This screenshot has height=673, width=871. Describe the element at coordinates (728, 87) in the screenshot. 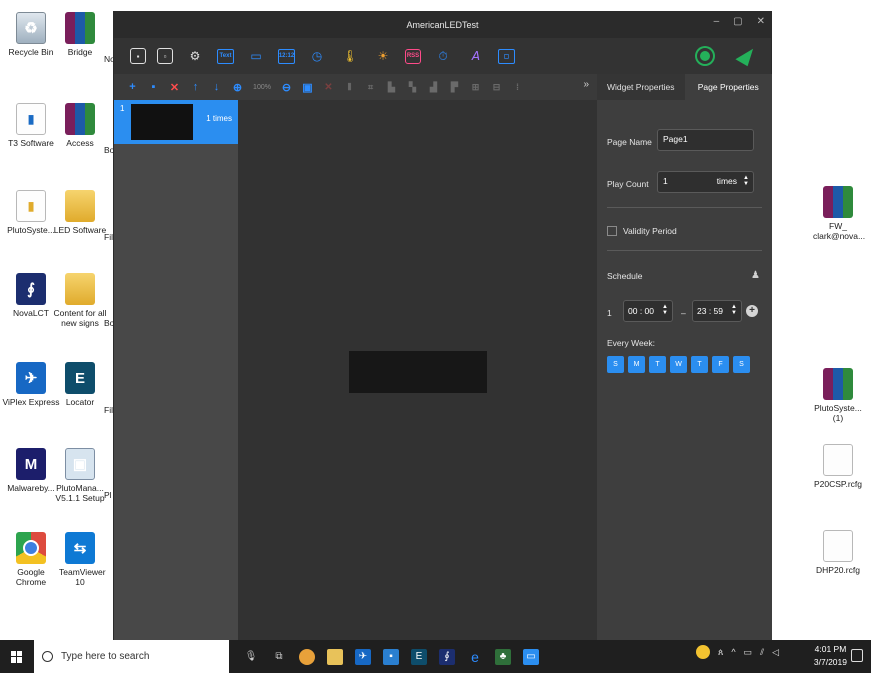

I see `tab-page-properties: Page Properties` at that location.